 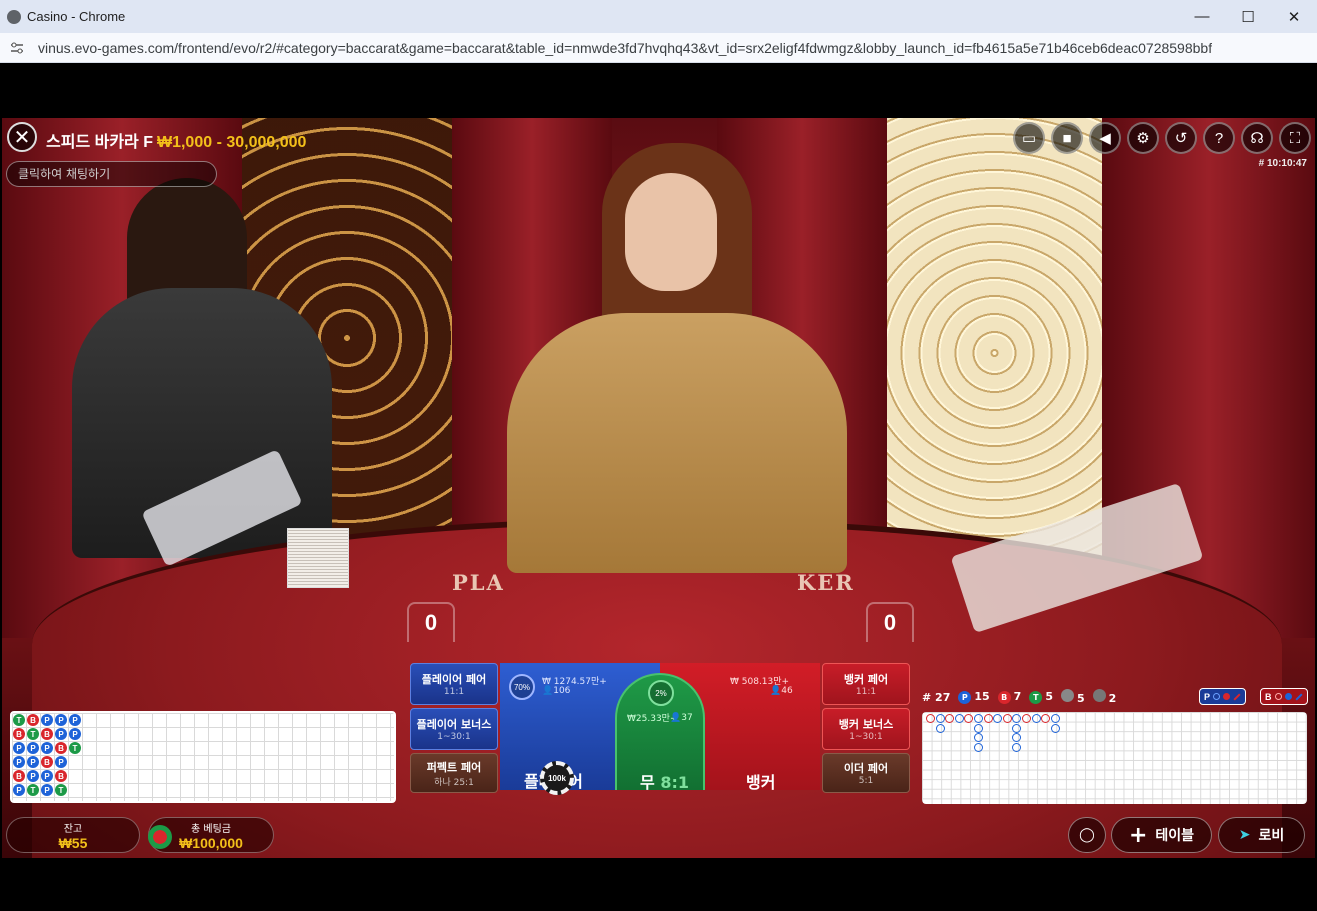 I want to click on bet-banker-pair: 뱅커 페어 11:1, so click(x=866, y=684).